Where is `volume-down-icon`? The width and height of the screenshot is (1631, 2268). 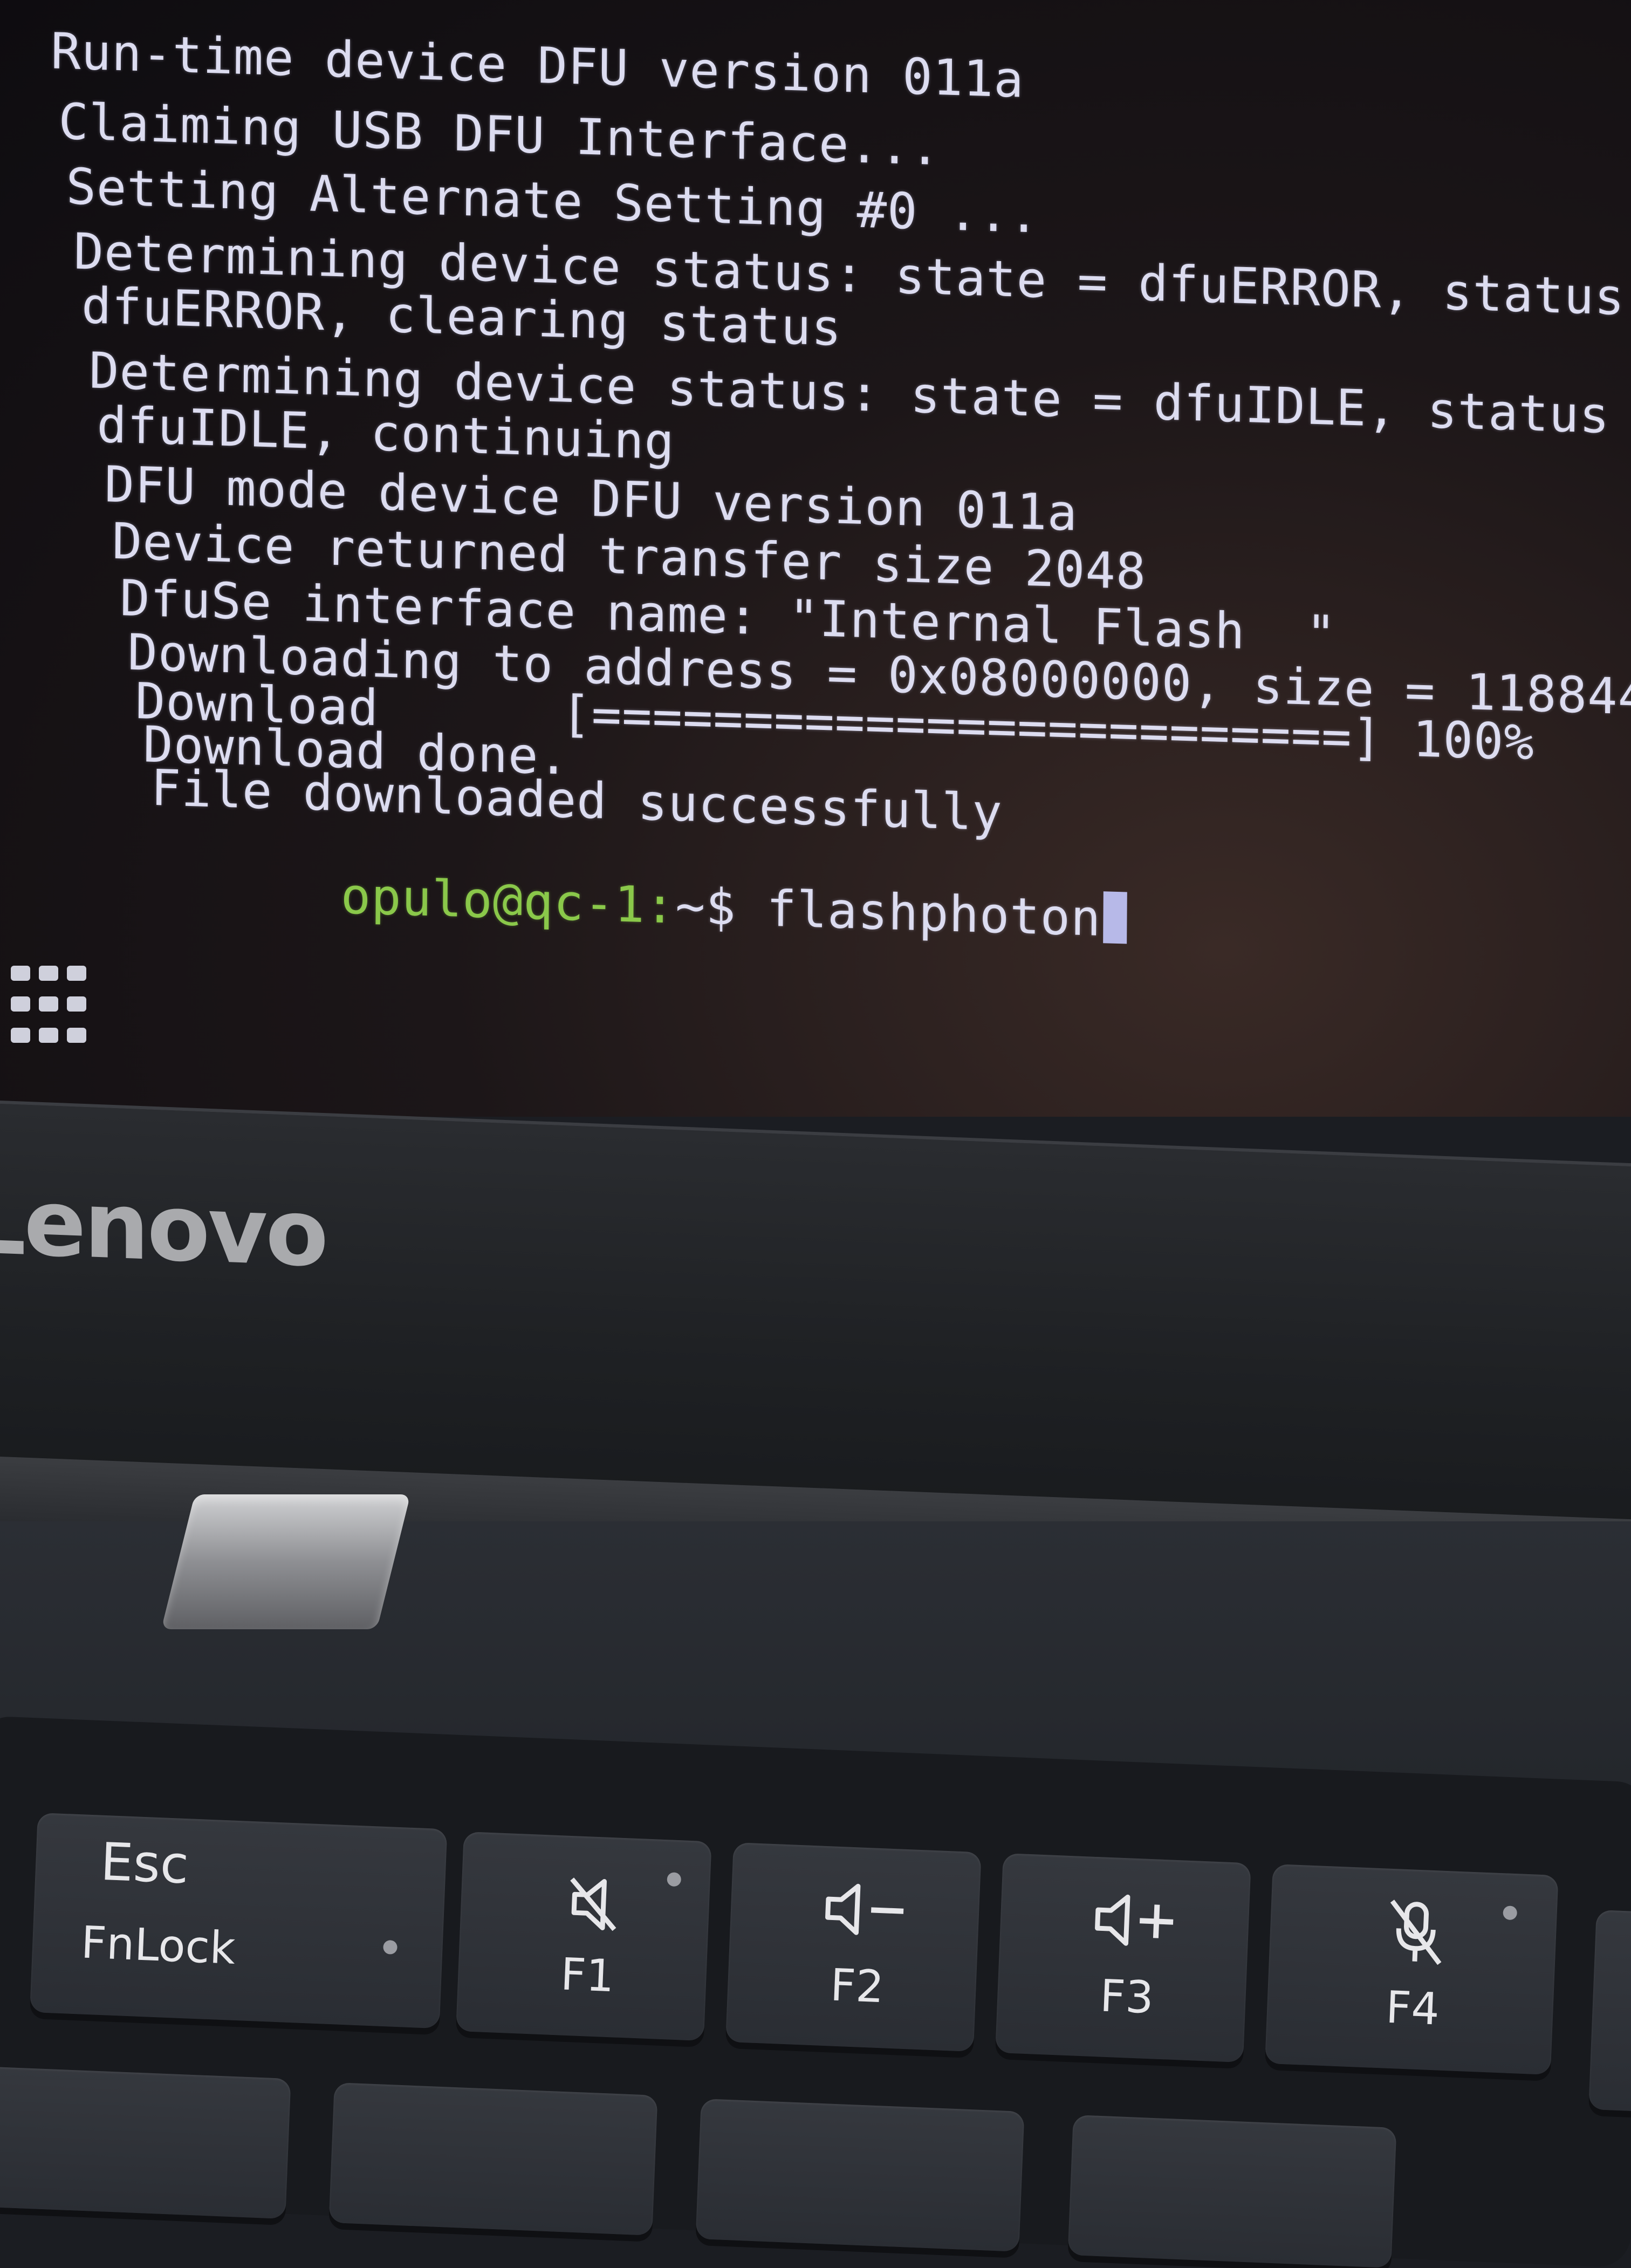 volume-down-icon is located at coordinates (864, 1909).